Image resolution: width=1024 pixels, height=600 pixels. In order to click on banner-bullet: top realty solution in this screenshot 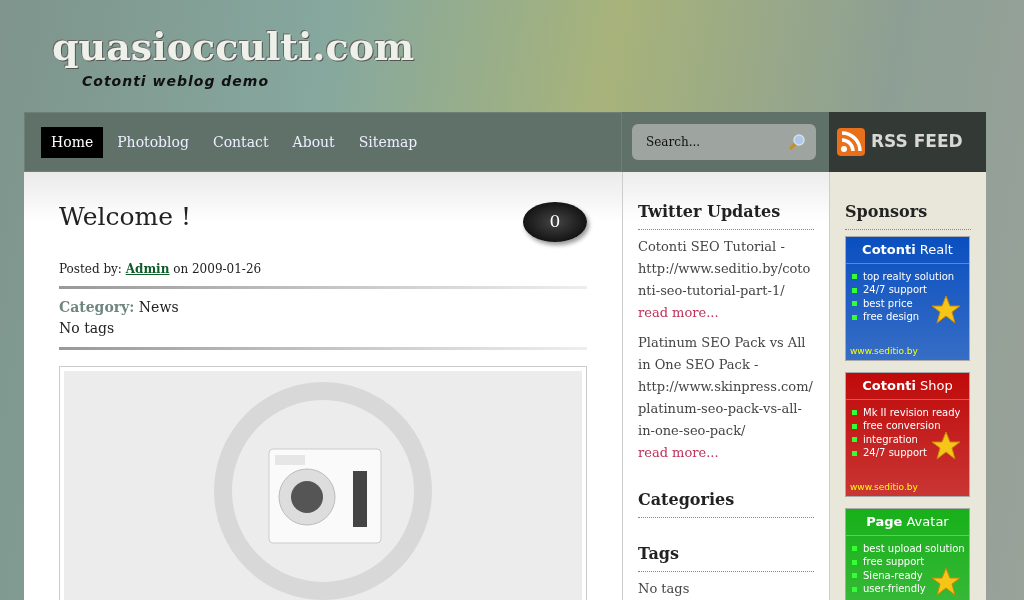, I will do `click(910, 276)`.